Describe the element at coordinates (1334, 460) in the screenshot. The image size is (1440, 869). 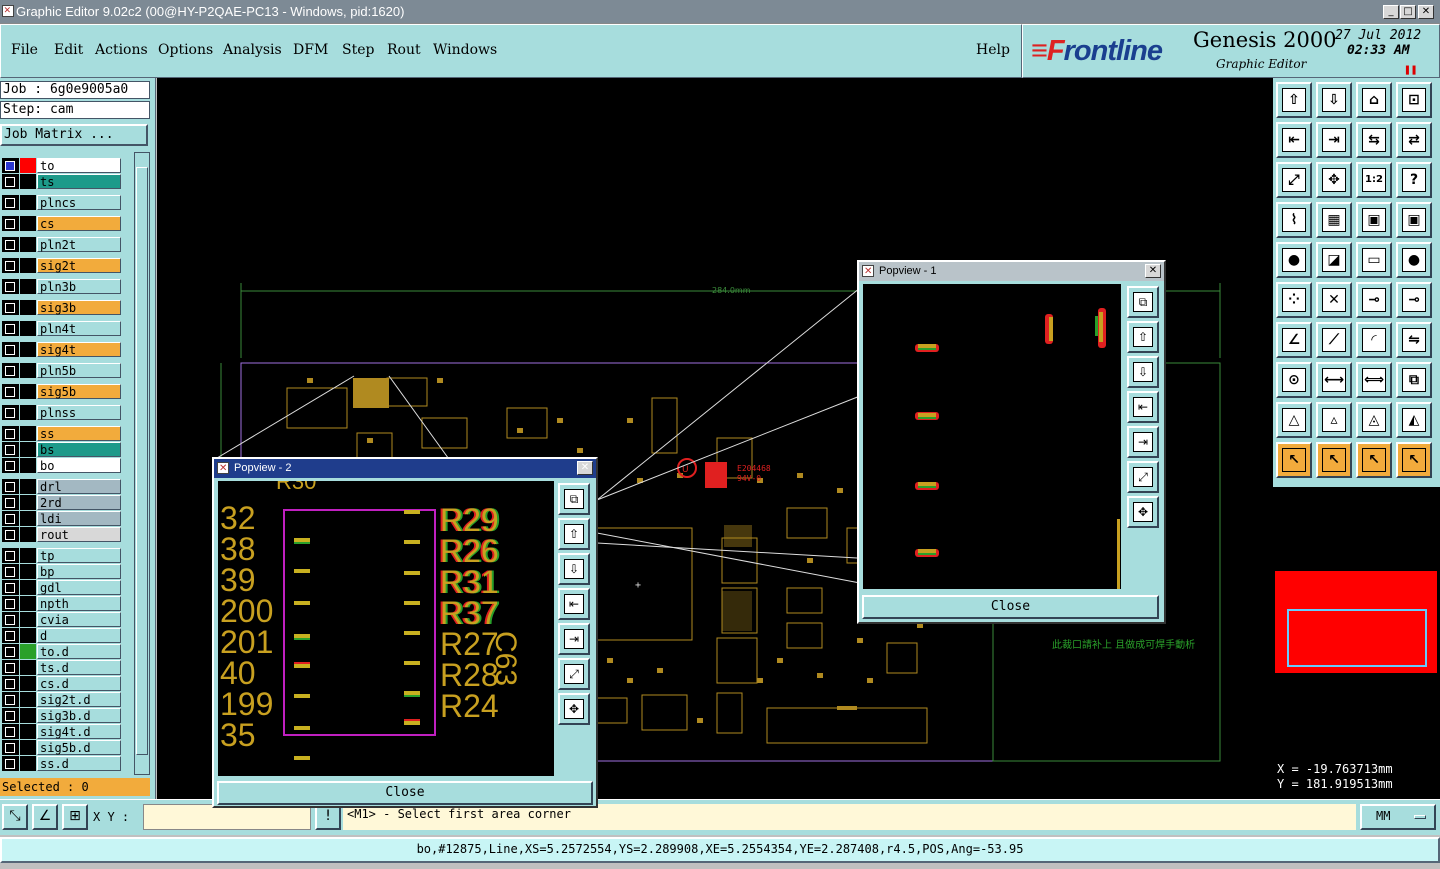
I see `select-rect-icon: ↖` at that location.